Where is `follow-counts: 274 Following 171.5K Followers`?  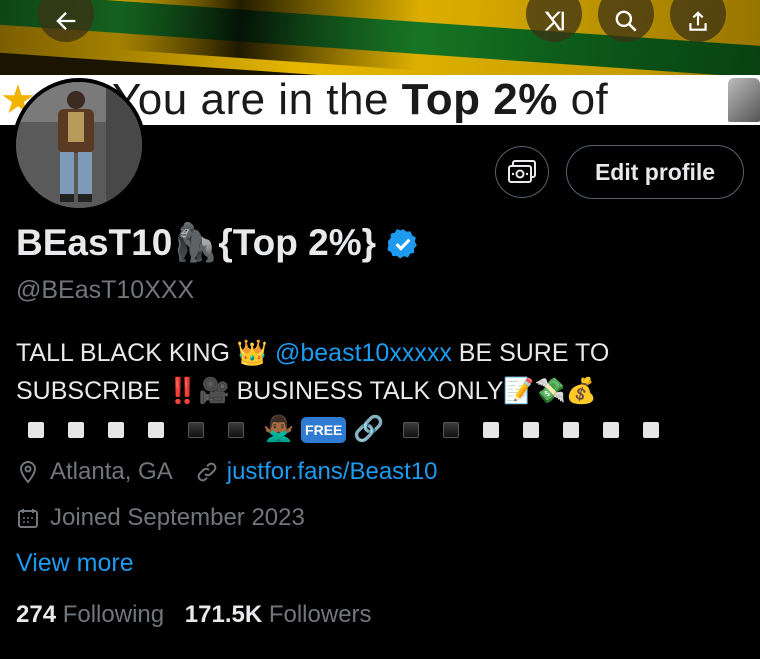 follow-counts: 274 Following 171.5K Followers is located at coordinates (194, 615).